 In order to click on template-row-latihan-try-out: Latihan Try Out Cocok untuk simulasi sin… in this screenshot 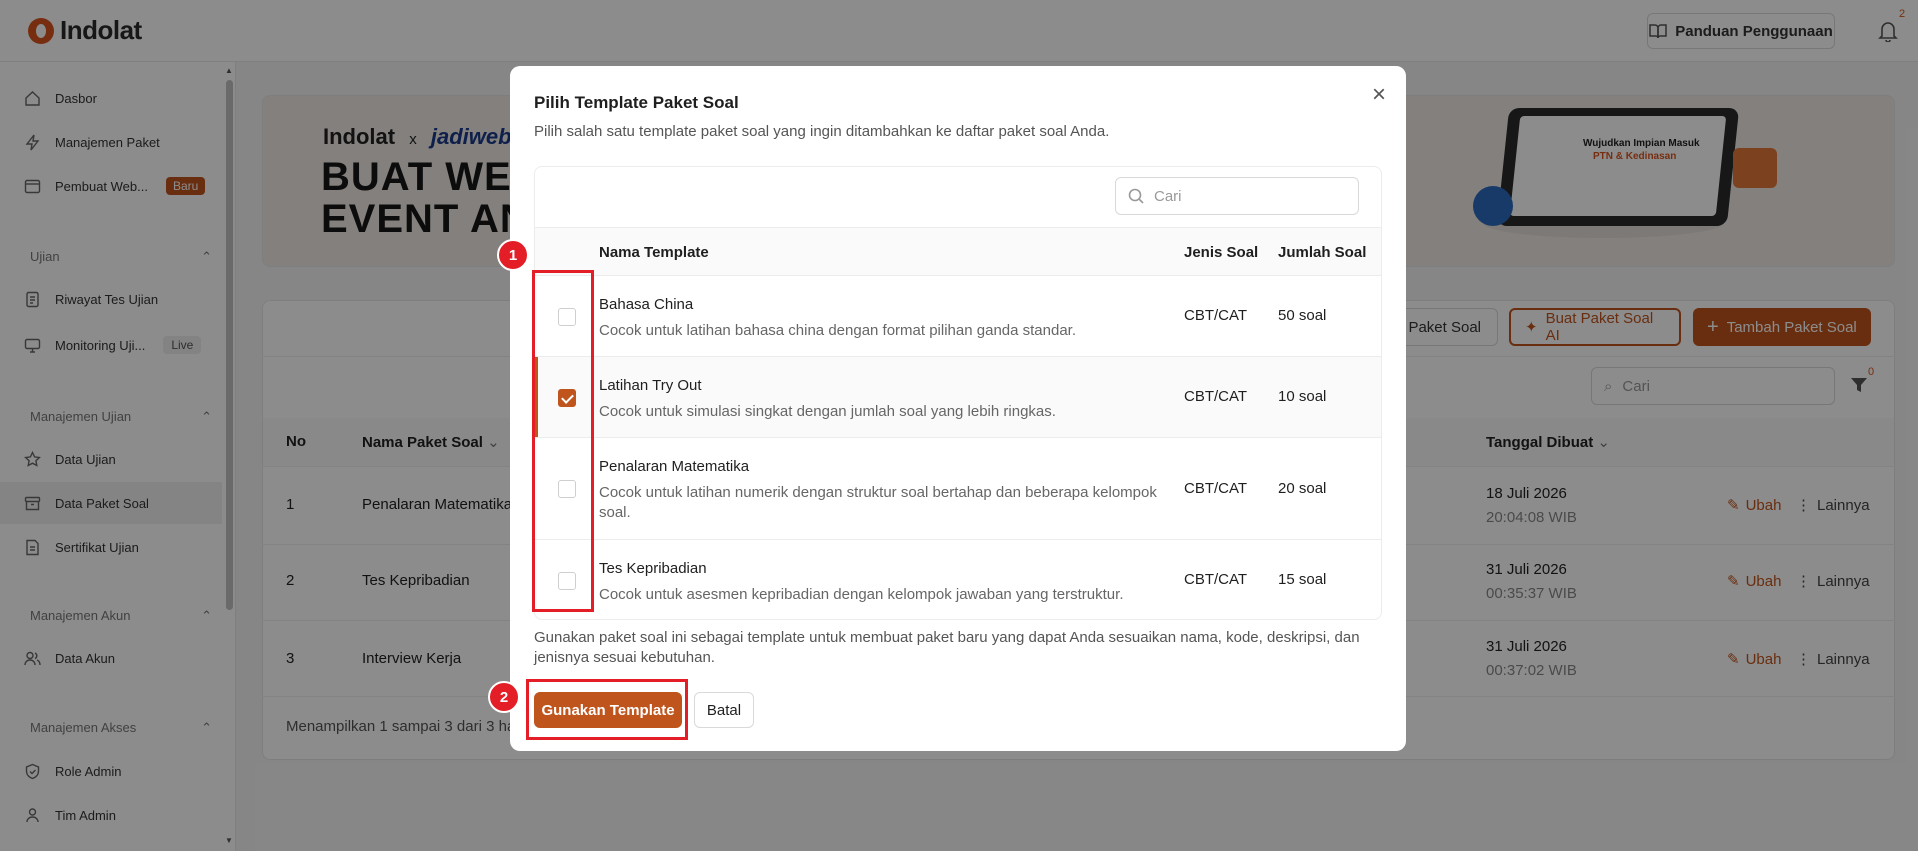, I will do `click(958, 397)`.